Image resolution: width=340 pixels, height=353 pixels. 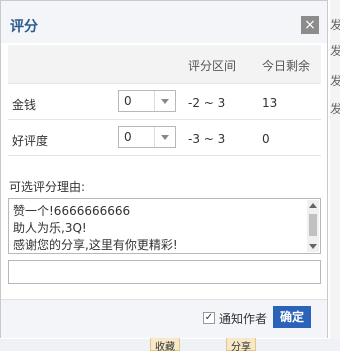 I want to click on table-row: 好评度 0 -3 ~ 3 0, so click(x=164, y=137).